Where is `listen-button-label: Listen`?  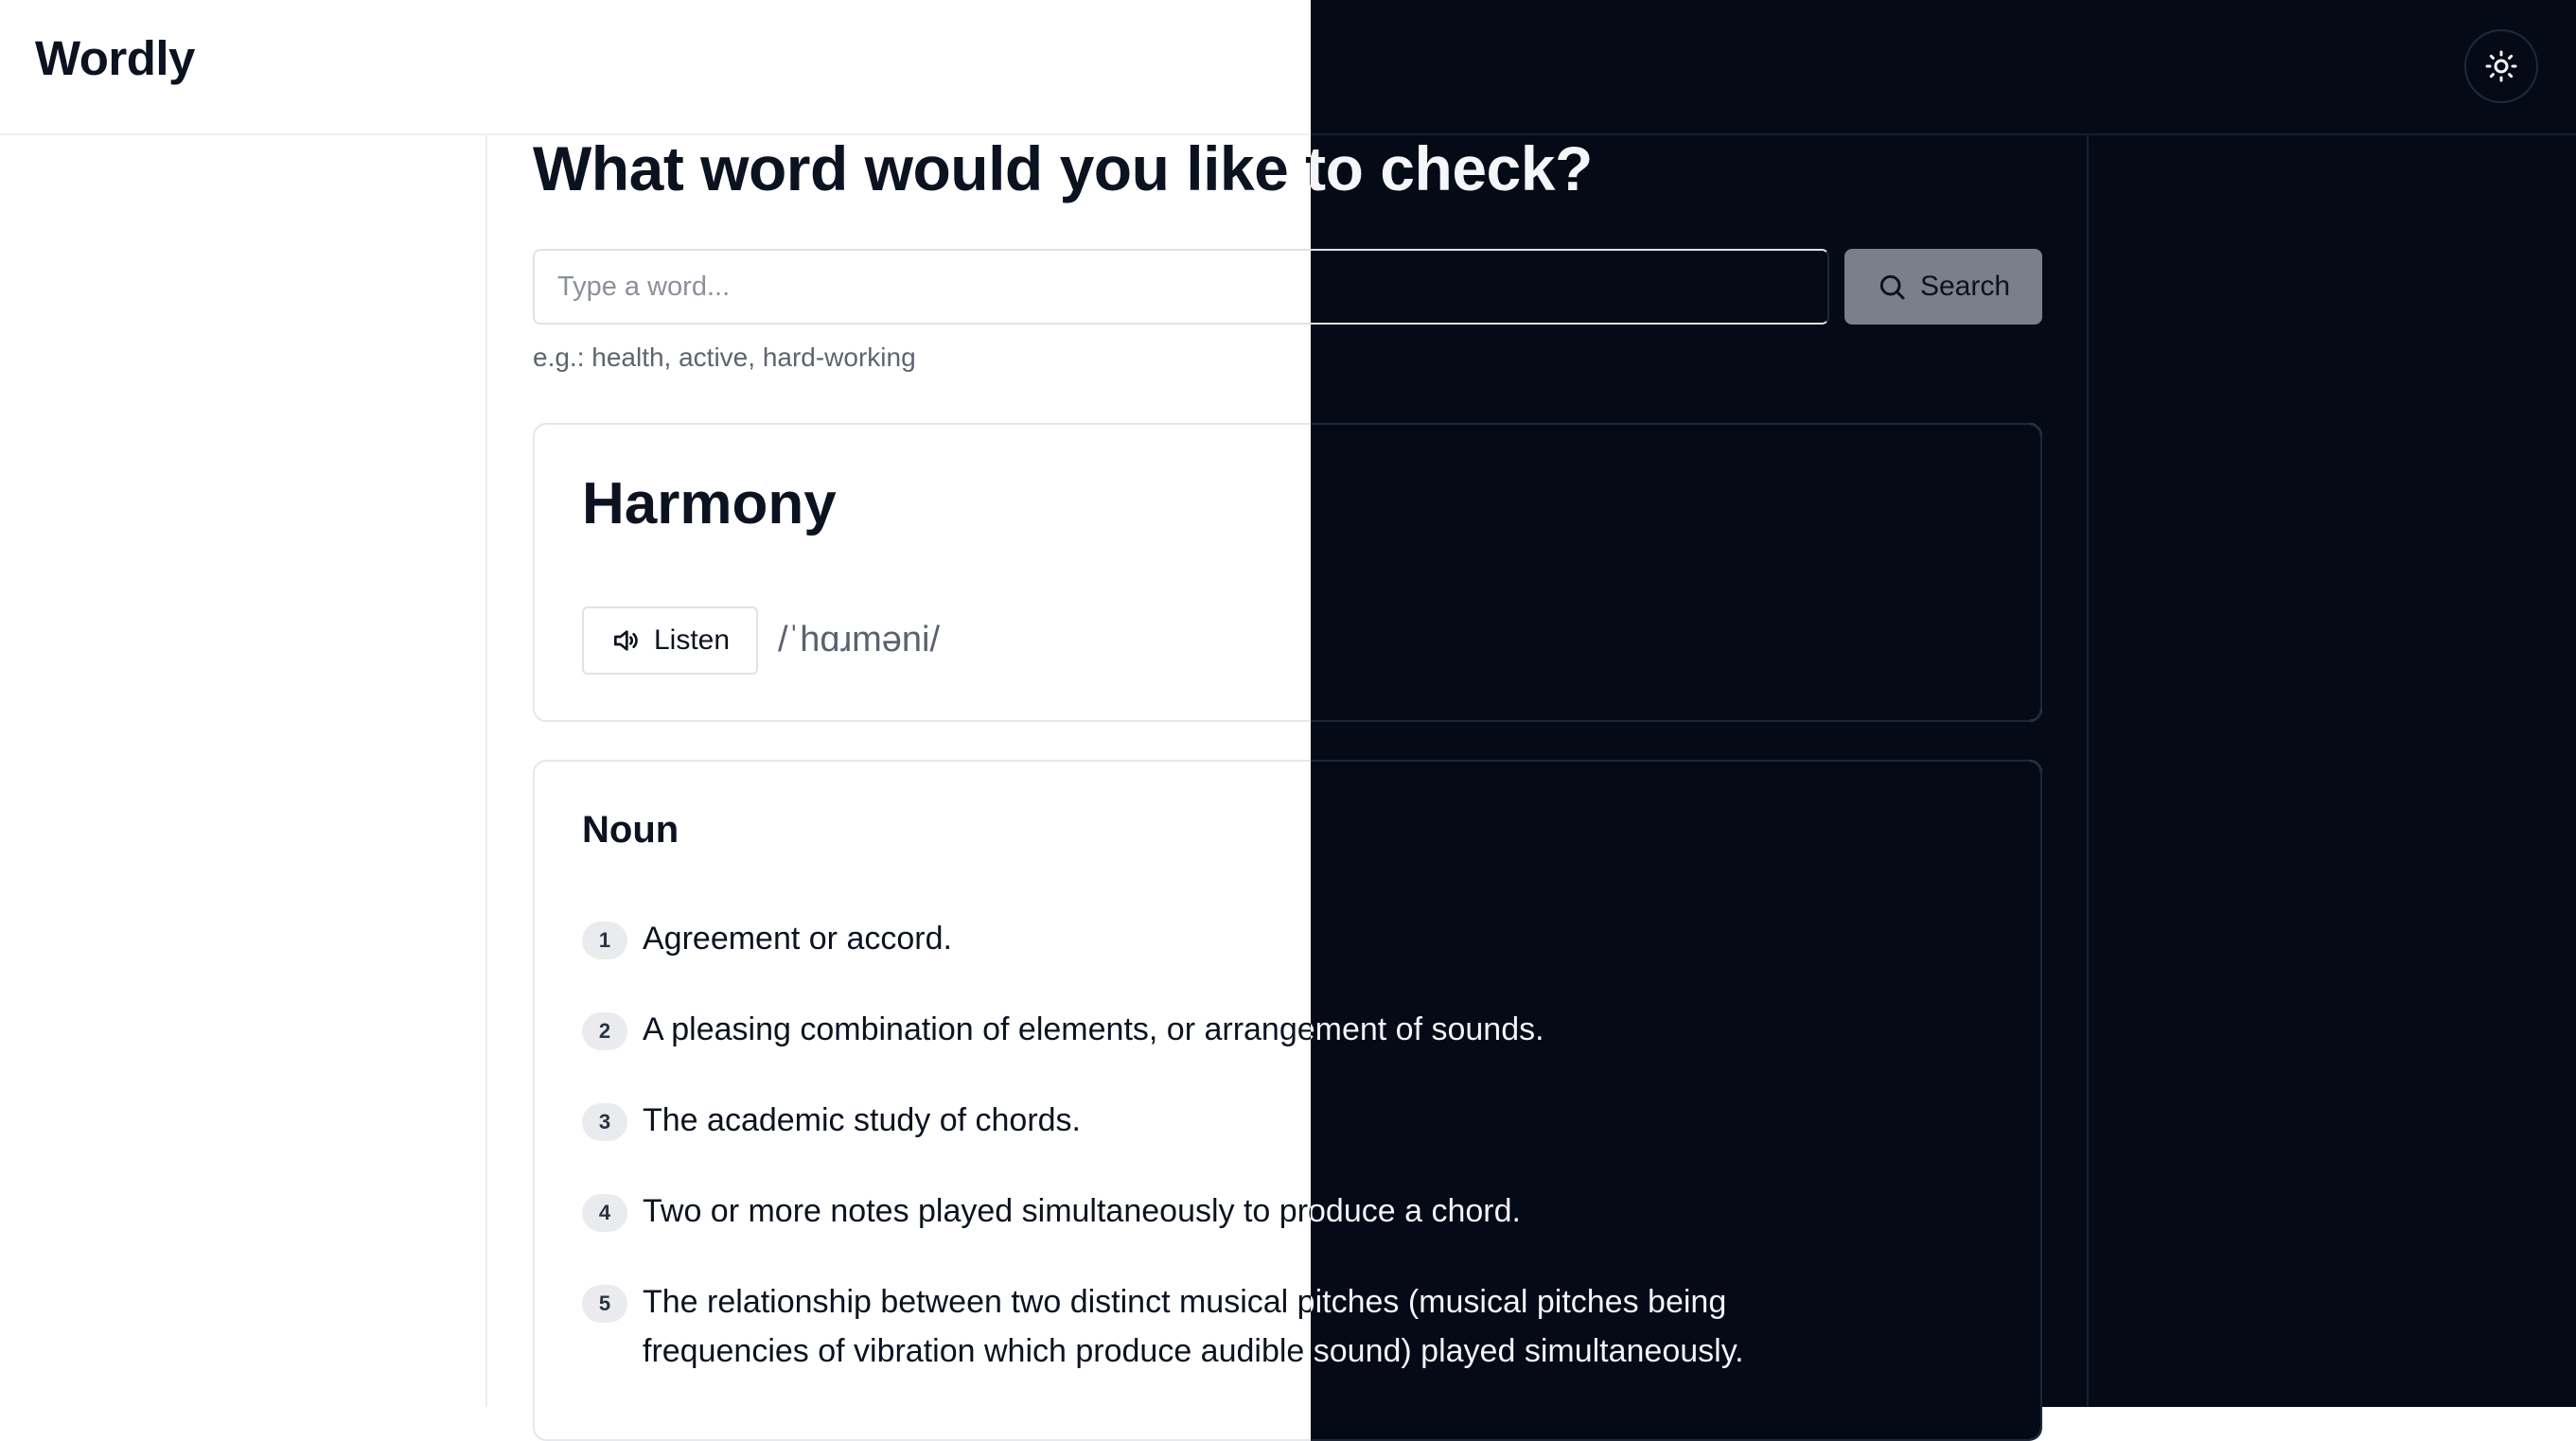 listen-button-label: Listen is located at coordinates (692, 640).